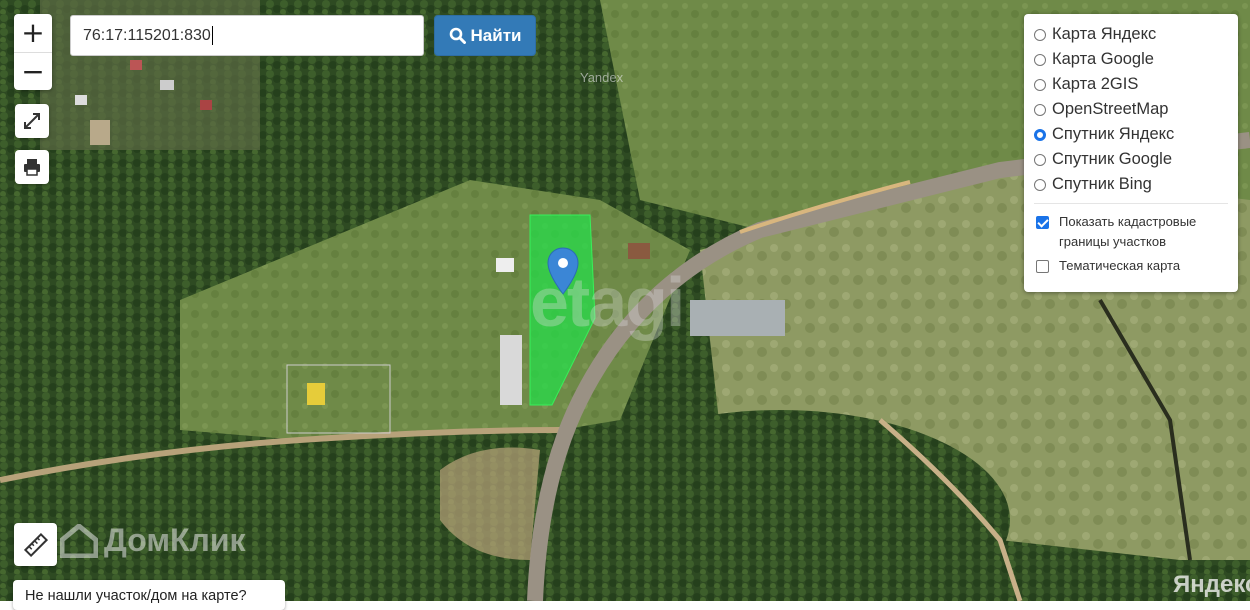 This screenshot has width=1250, height=610. Describe the element at coordinates (1104, 34) in the screenshot. I see `layer-label: Карта Яндекс` at that location.